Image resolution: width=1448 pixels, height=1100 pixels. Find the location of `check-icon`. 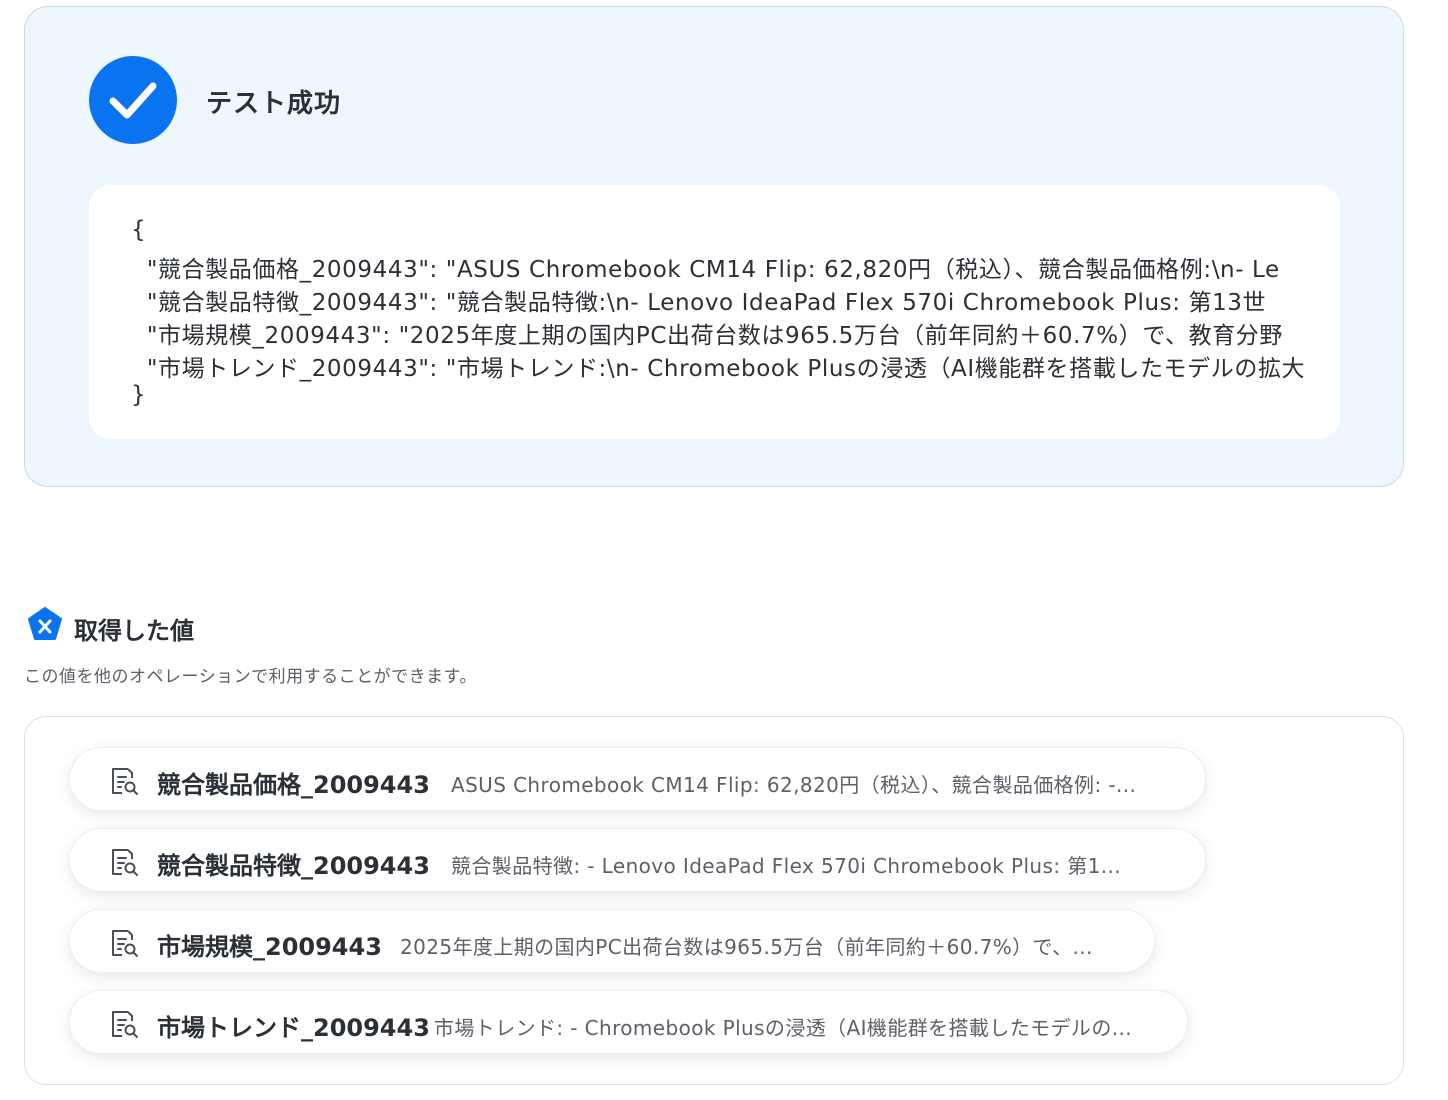

check-icon is located at coordinates (133, 100).